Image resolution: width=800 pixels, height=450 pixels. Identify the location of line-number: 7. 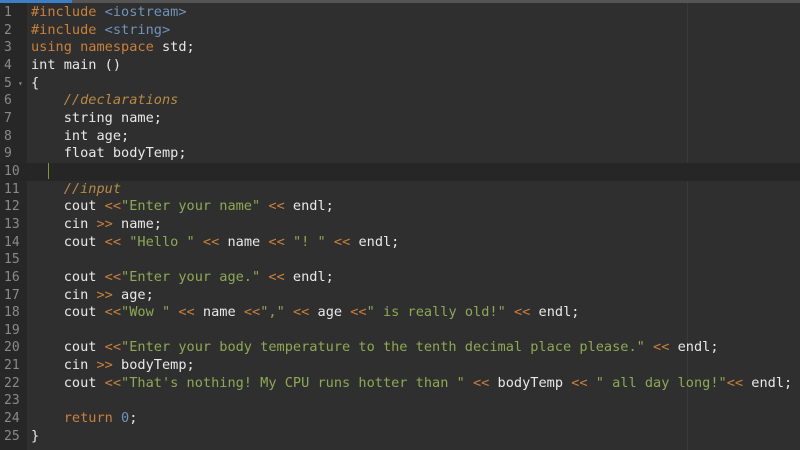
(8, 118).